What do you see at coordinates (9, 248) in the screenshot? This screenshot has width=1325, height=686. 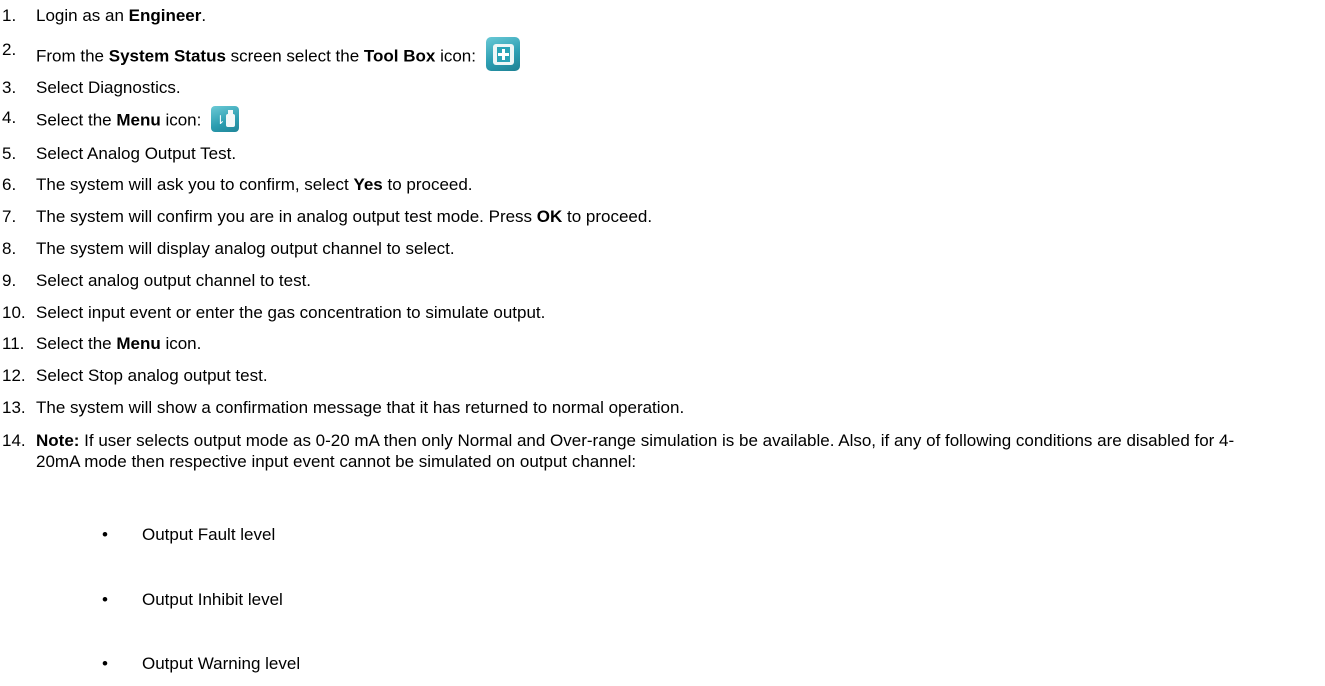 I see `step-number: 8.` at bounding box center [9, 248].